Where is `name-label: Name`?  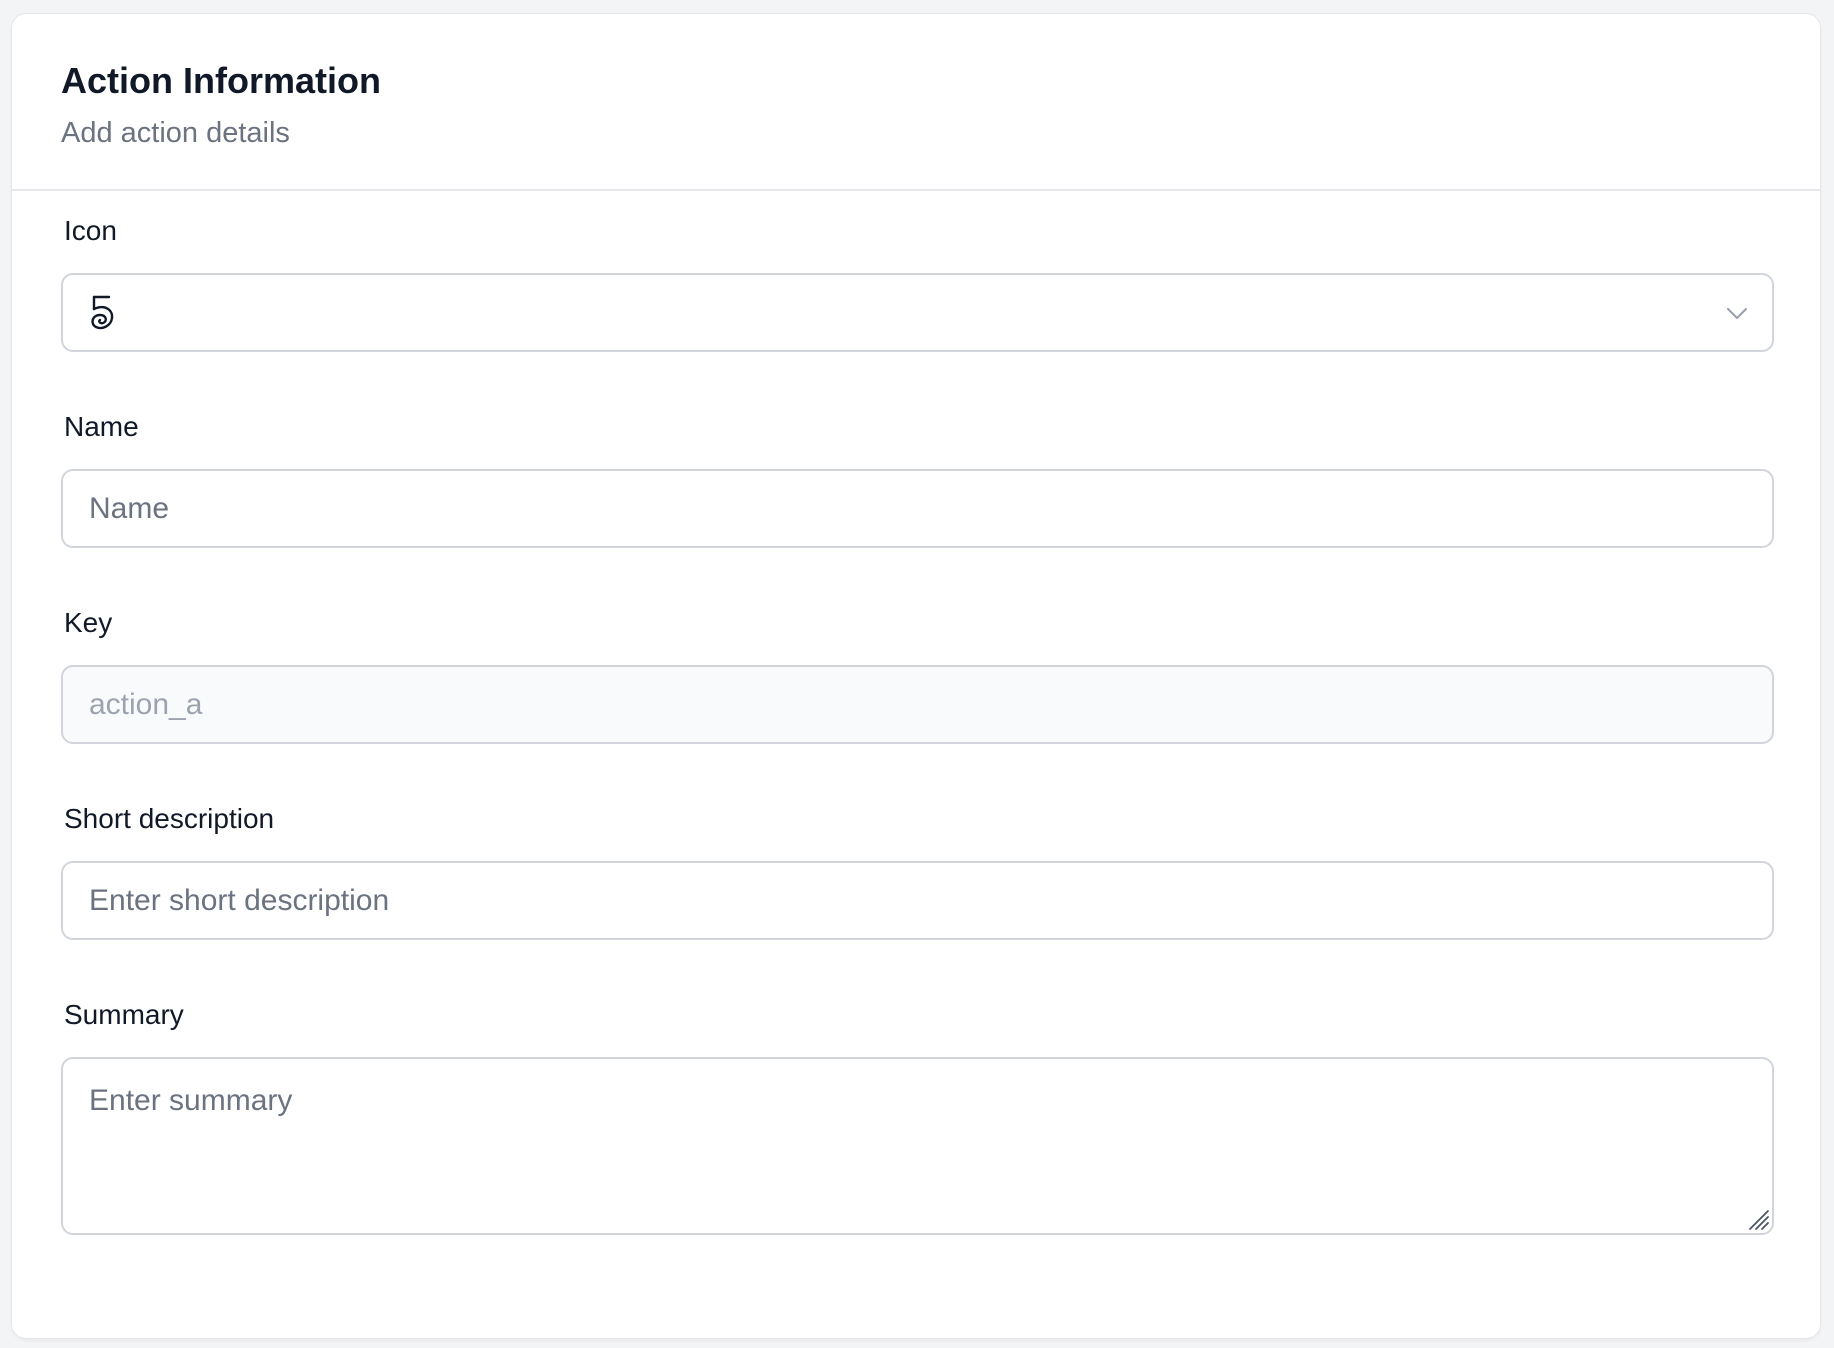 name-label: Name is located at coordinates (101, 426).